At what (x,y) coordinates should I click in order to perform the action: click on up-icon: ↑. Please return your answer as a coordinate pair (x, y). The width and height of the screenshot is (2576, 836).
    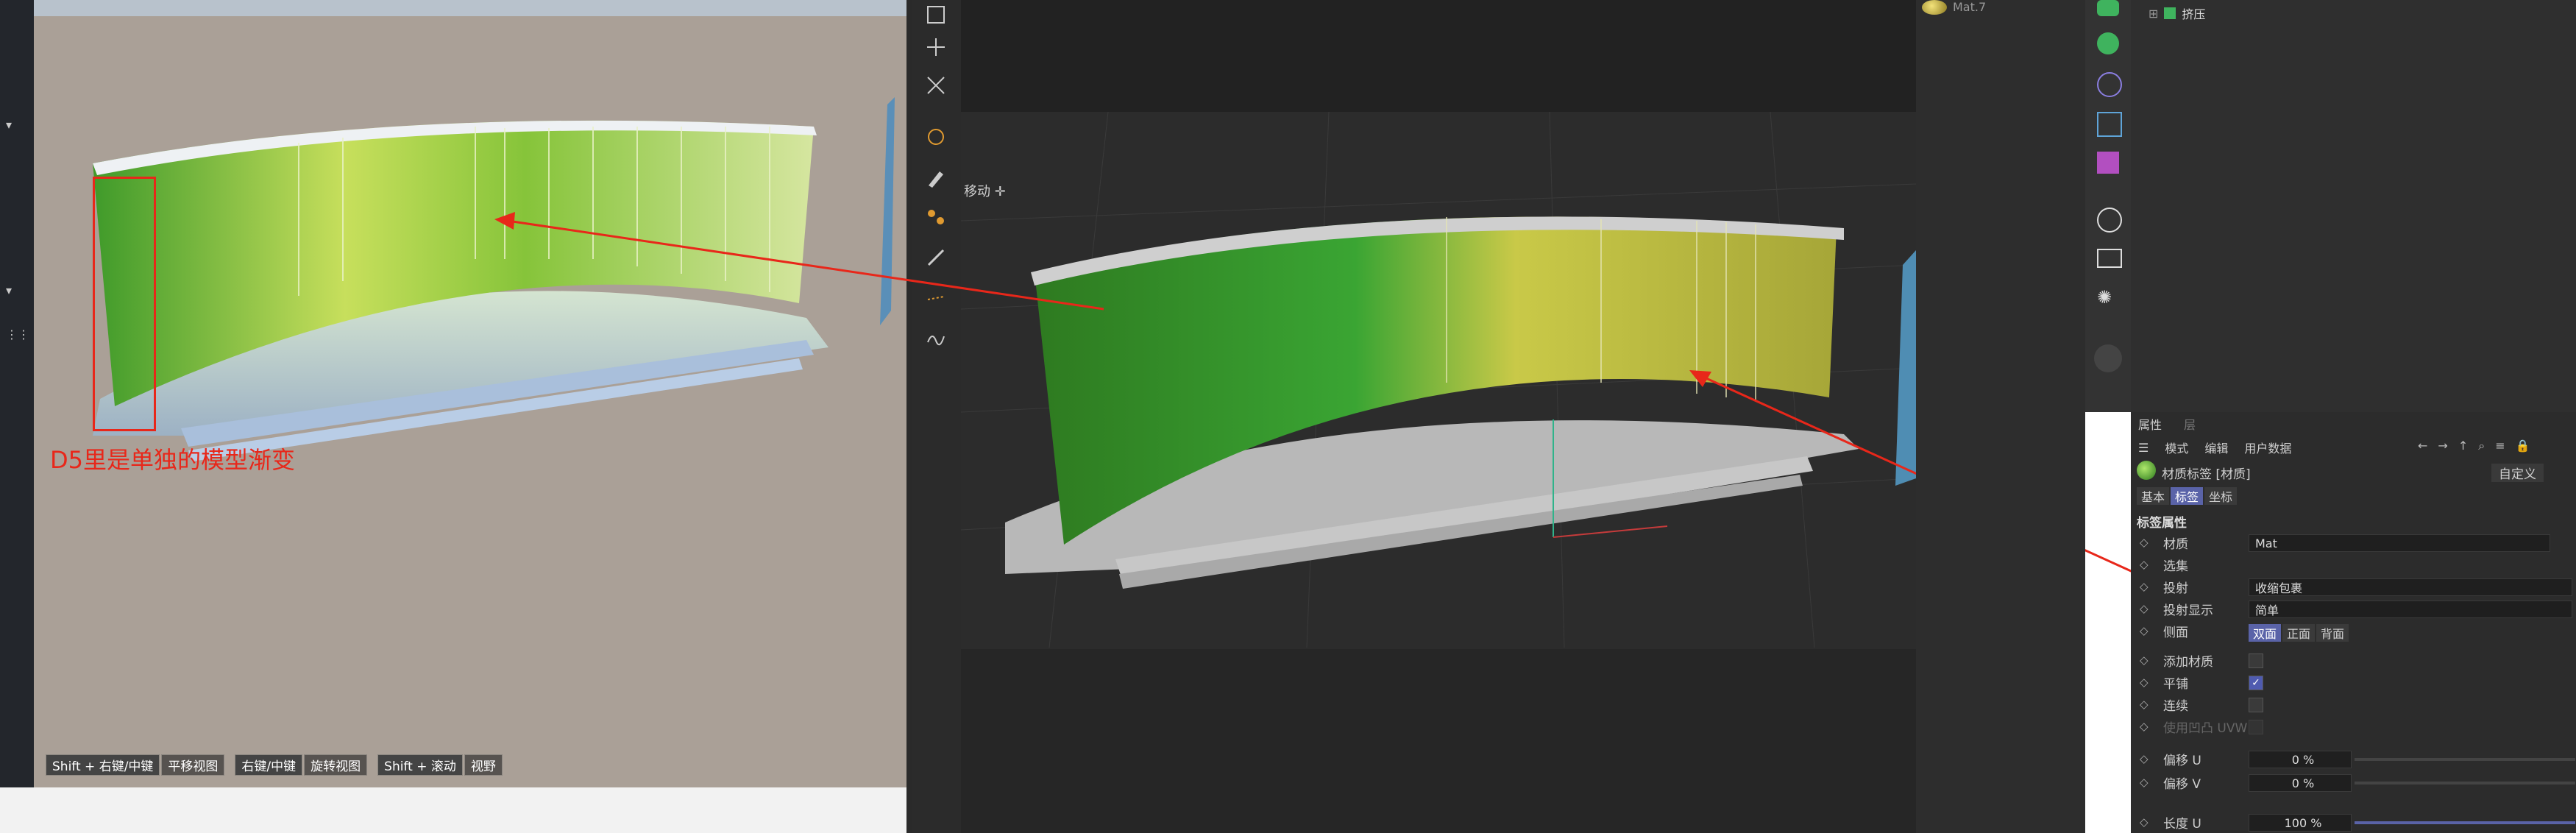
    Looking at the image, I should click on (2463, 446).